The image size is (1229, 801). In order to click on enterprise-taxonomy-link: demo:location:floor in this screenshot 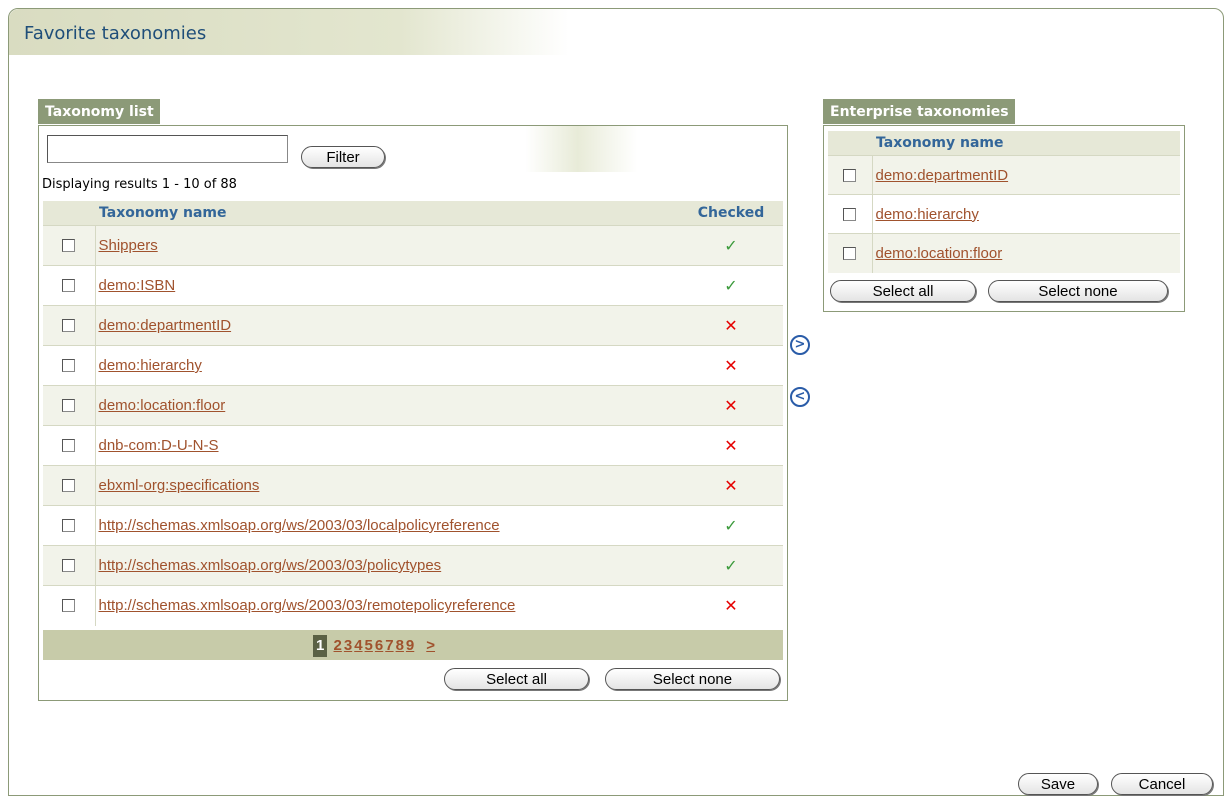, I will do `click(938, 253)`.